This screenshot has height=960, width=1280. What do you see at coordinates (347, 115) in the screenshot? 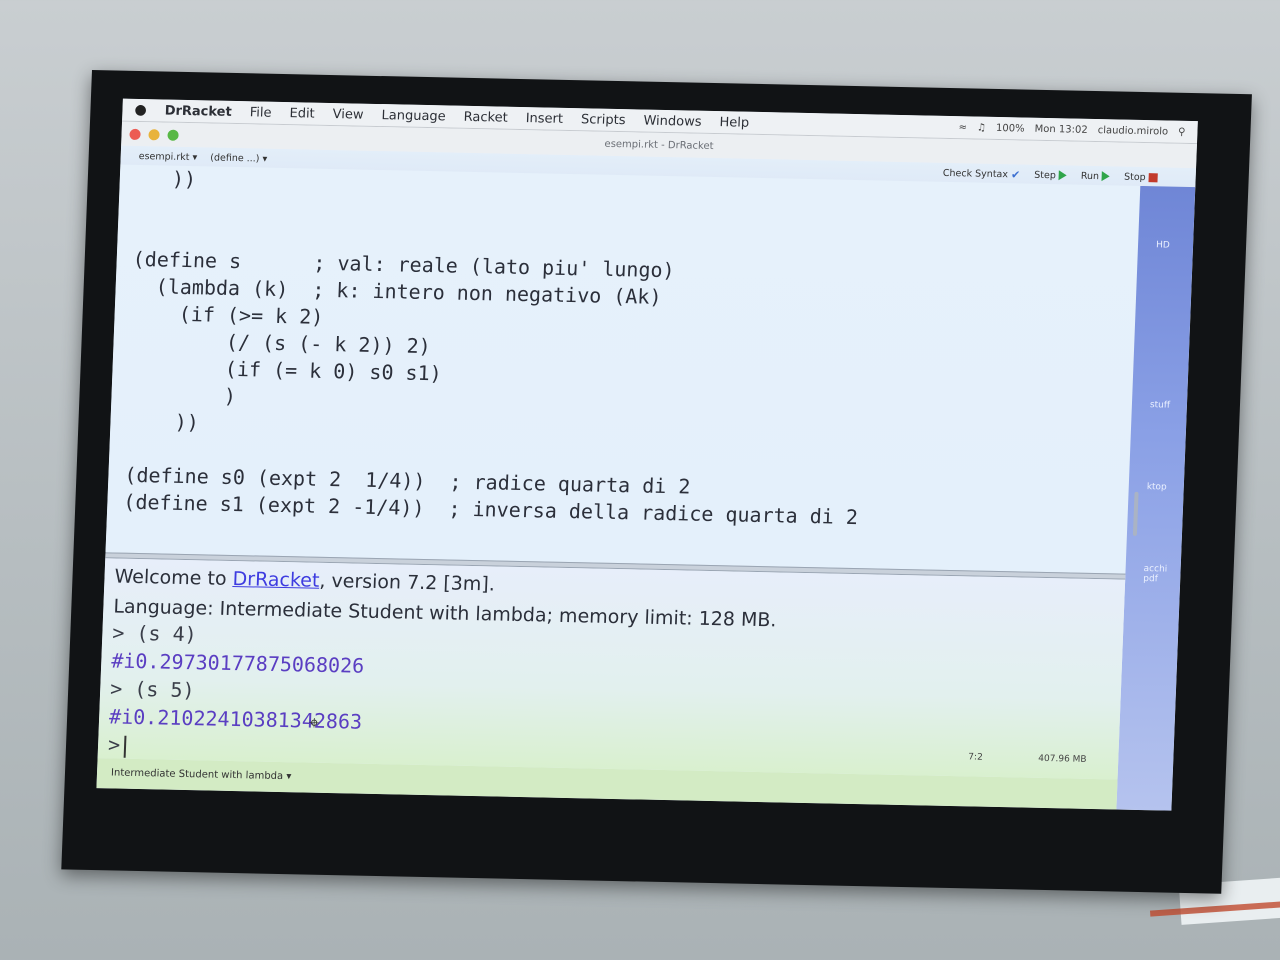
I see `menu-view: View` at bounding box center [347, 115].